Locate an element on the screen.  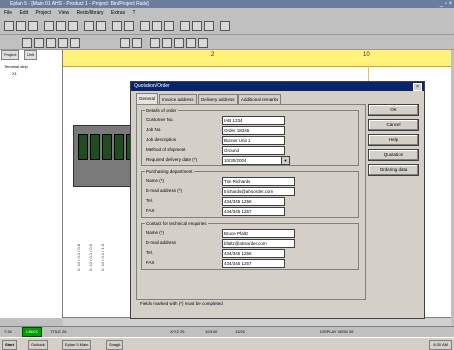
undo-icon is located at coordinates (89, 26).